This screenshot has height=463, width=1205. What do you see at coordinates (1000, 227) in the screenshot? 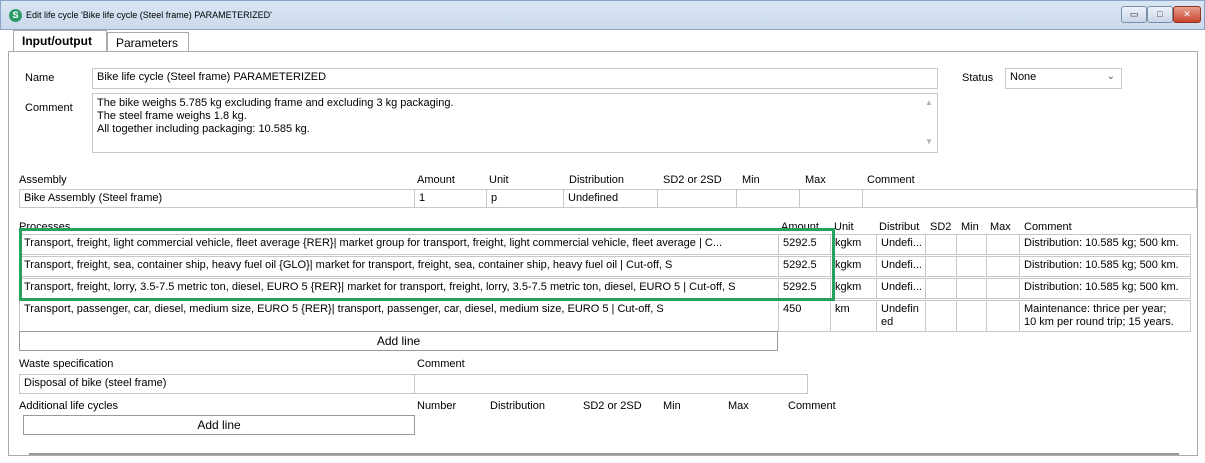
I see `processes-max-header: Max` at bounding box center [1000, 227].